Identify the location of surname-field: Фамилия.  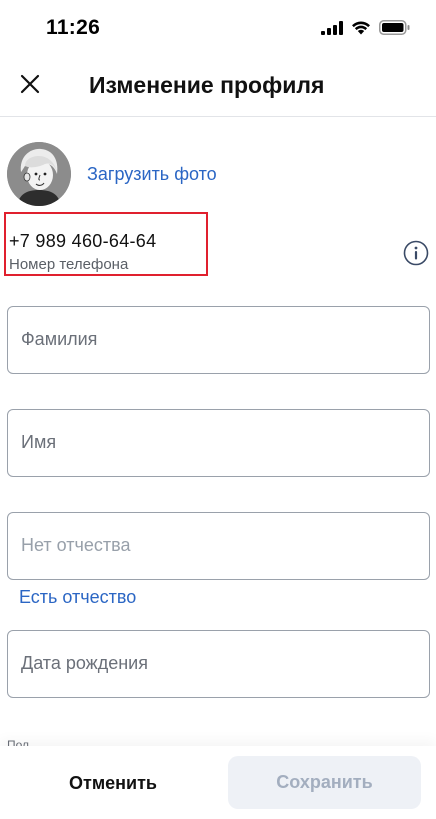
(218, 340).